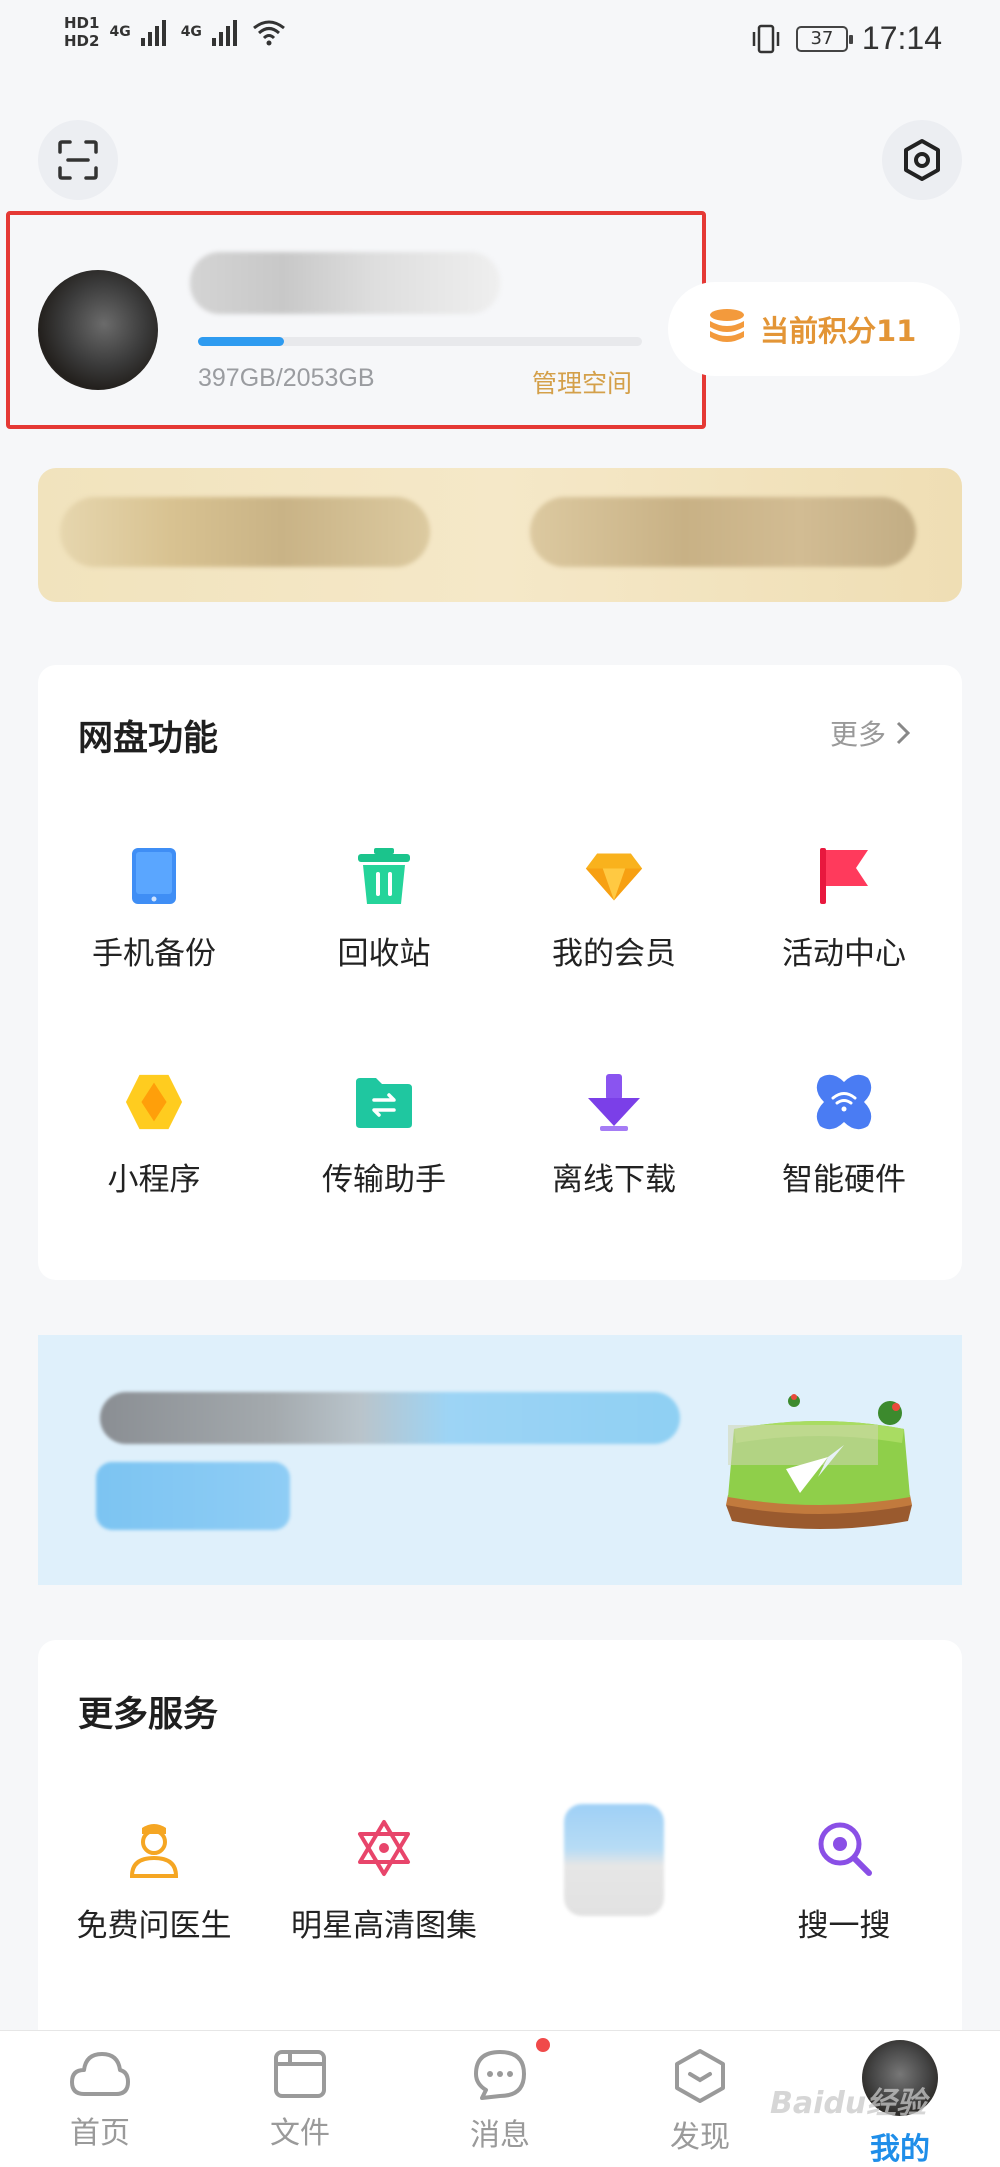  I want to click on feature-label: 传输助手, so click(384, 1180).